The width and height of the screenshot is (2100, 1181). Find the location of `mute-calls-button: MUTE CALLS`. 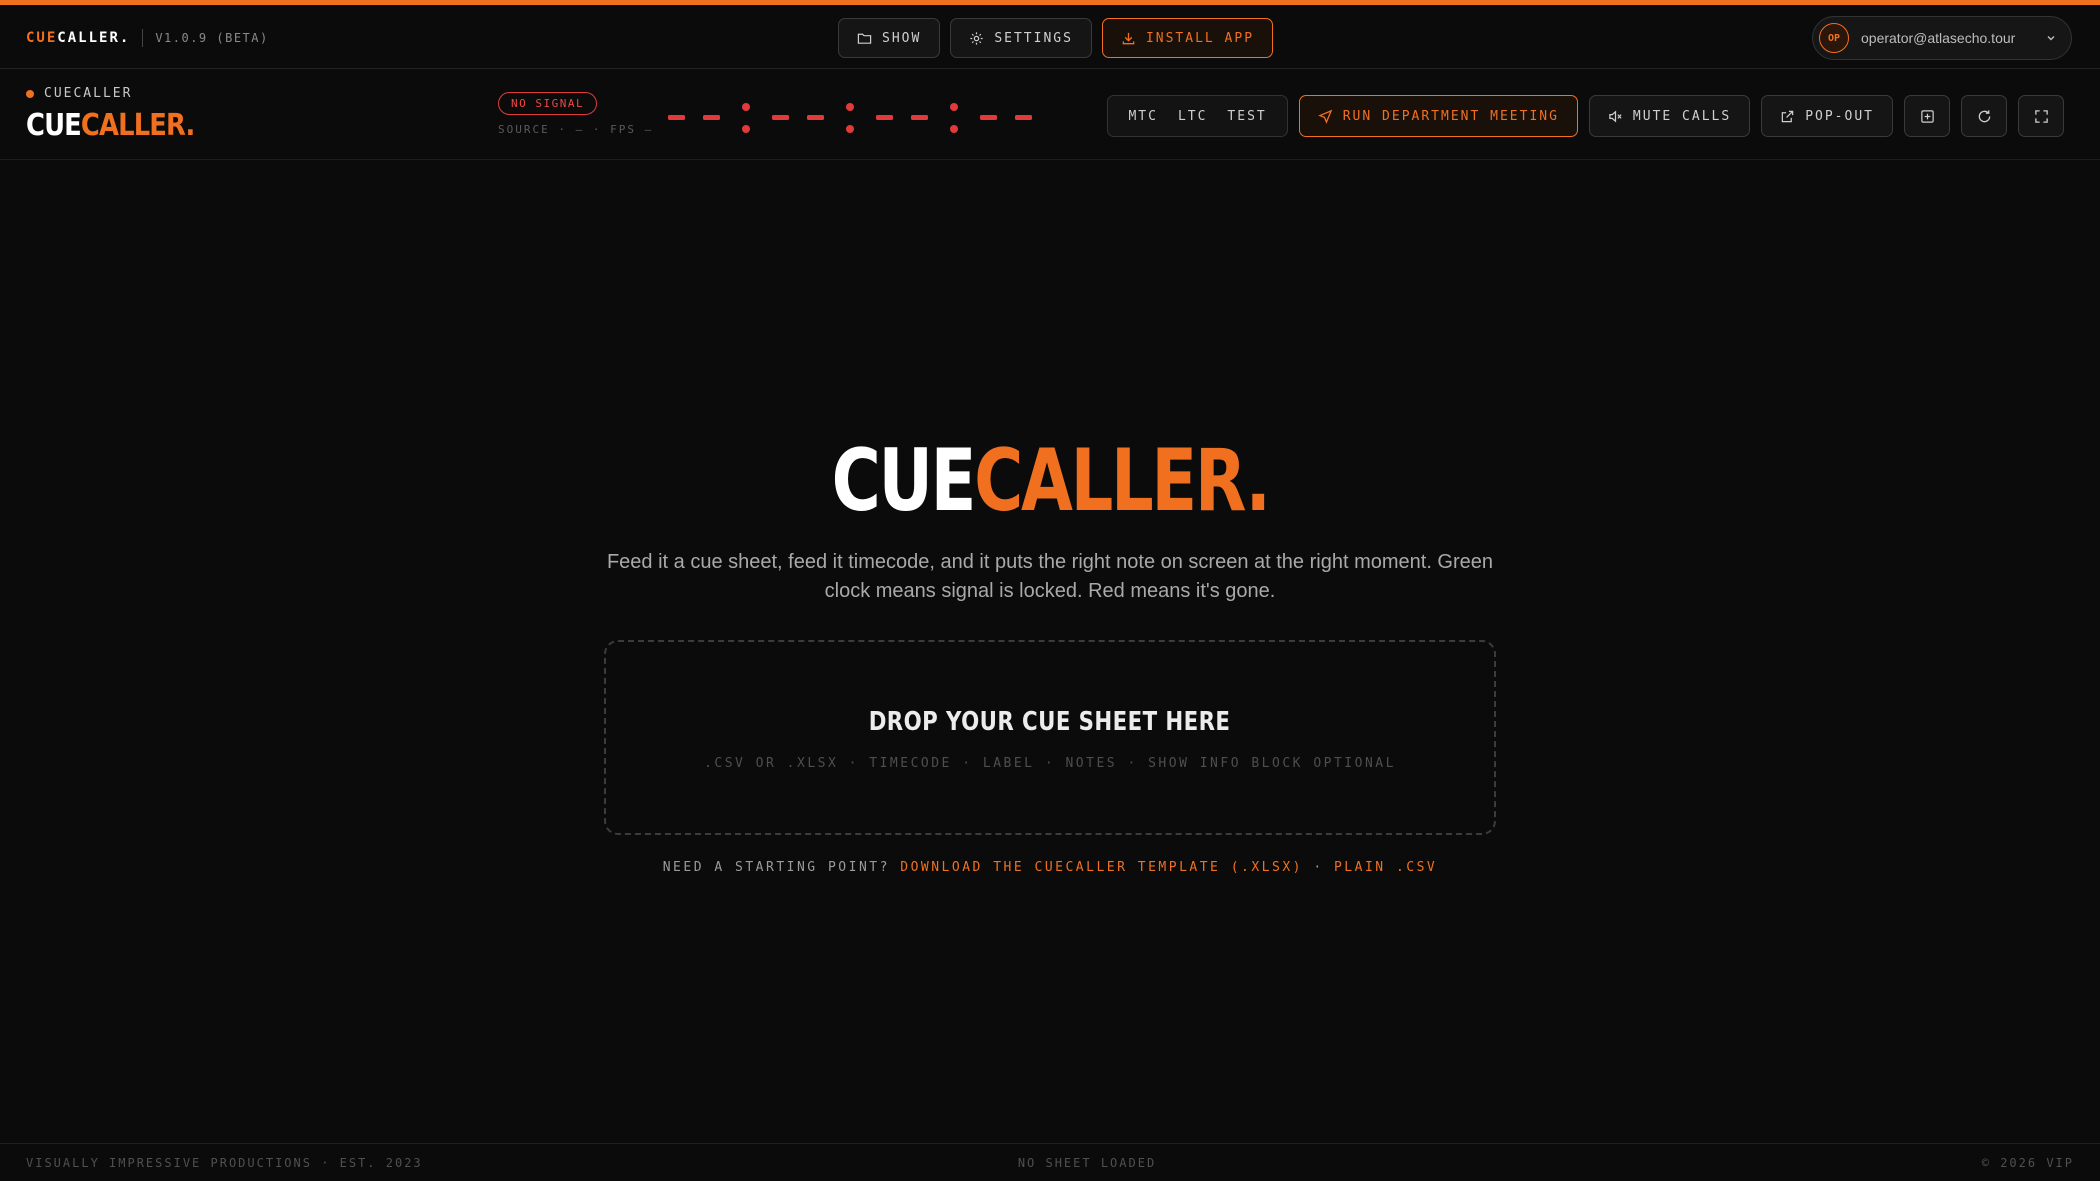

mute-calls-button: MUTE CALLS is located at coordinates (1669, 116).